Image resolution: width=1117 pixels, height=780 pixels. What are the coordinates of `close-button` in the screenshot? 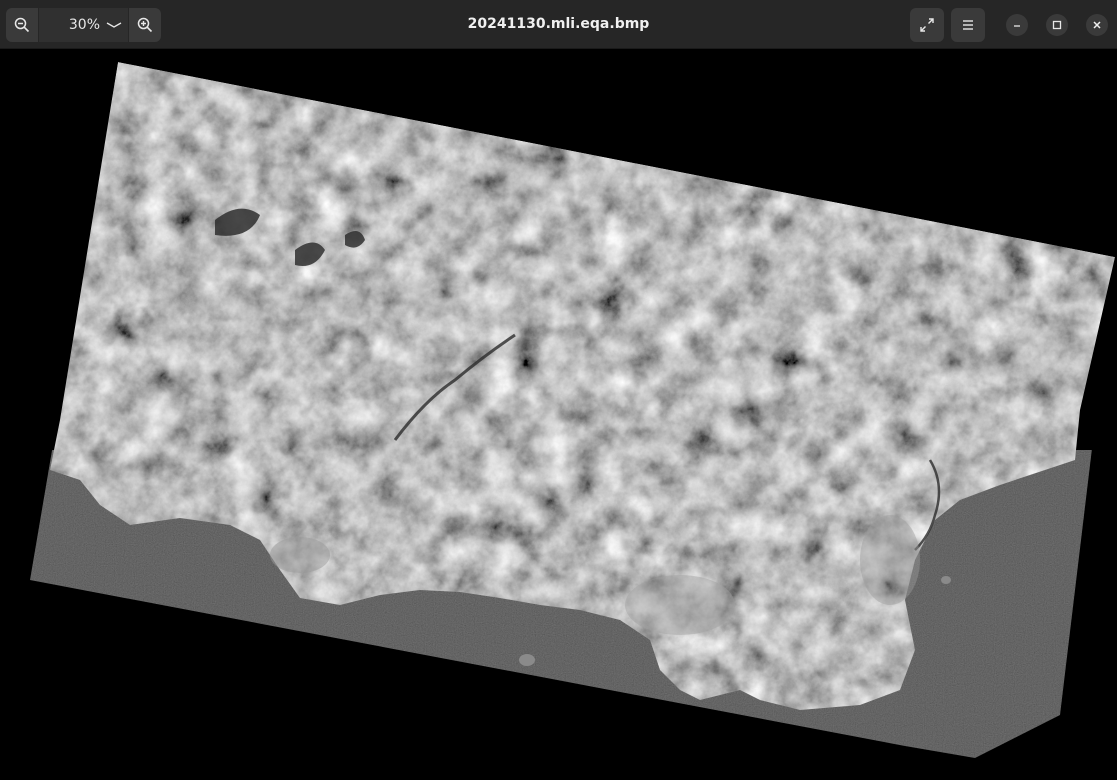 It's located at (1097, 25).